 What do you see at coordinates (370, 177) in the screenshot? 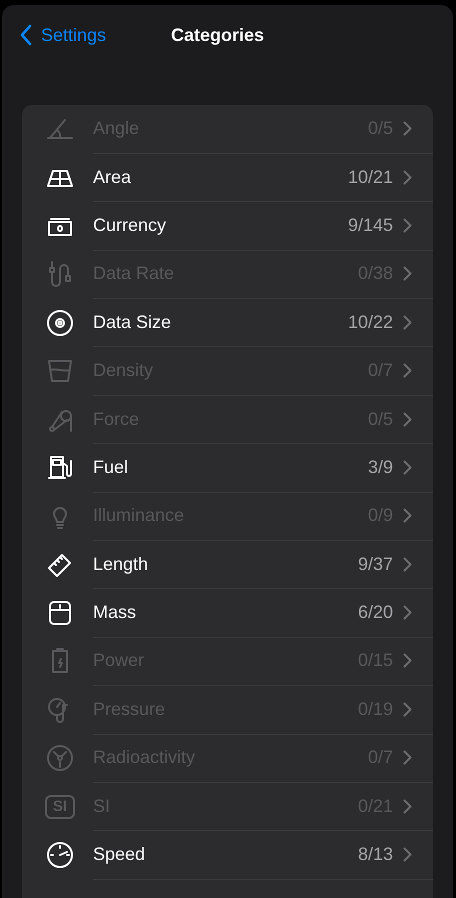
I see `unit-count: 10/21` at bounding box center [370, 177].